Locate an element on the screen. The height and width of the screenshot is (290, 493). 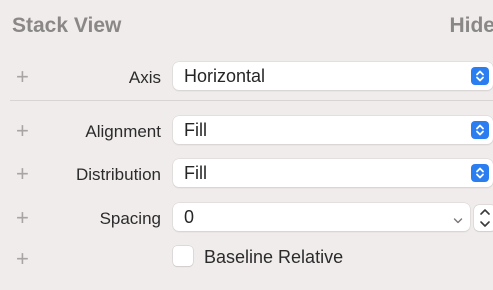
spacing-value: 0 is located at coordinates (189, 217).